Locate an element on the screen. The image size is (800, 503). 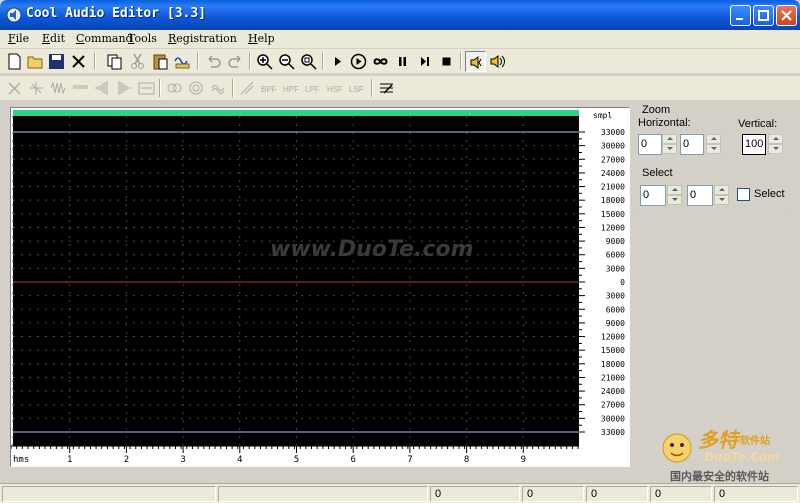
hpf-button: HPF is located at coordinates (291, 88).